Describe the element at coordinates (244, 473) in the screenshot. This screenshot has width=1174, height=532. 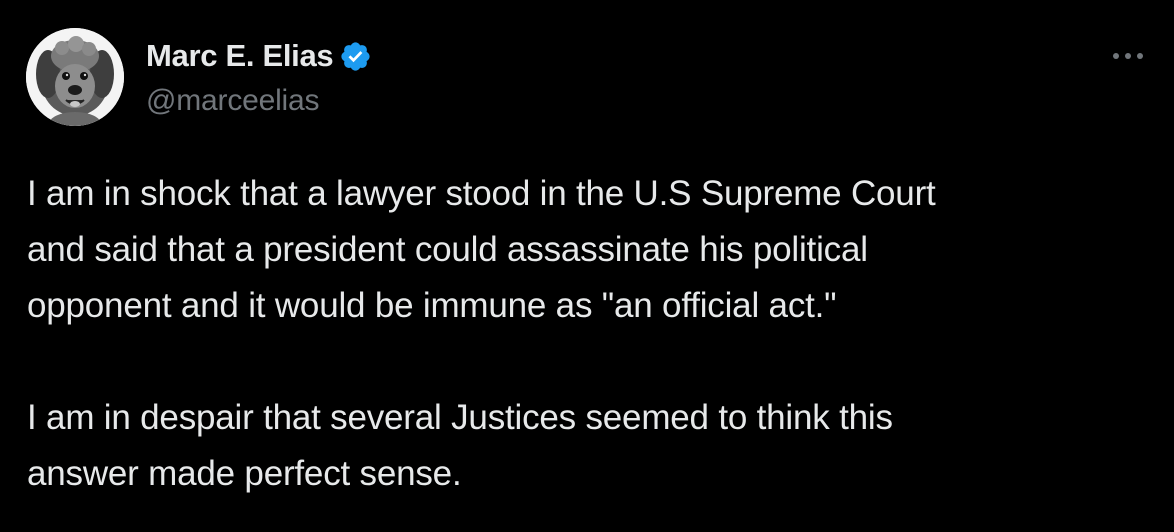
I see `tweet-line: answer made perfect sense.` at that location.